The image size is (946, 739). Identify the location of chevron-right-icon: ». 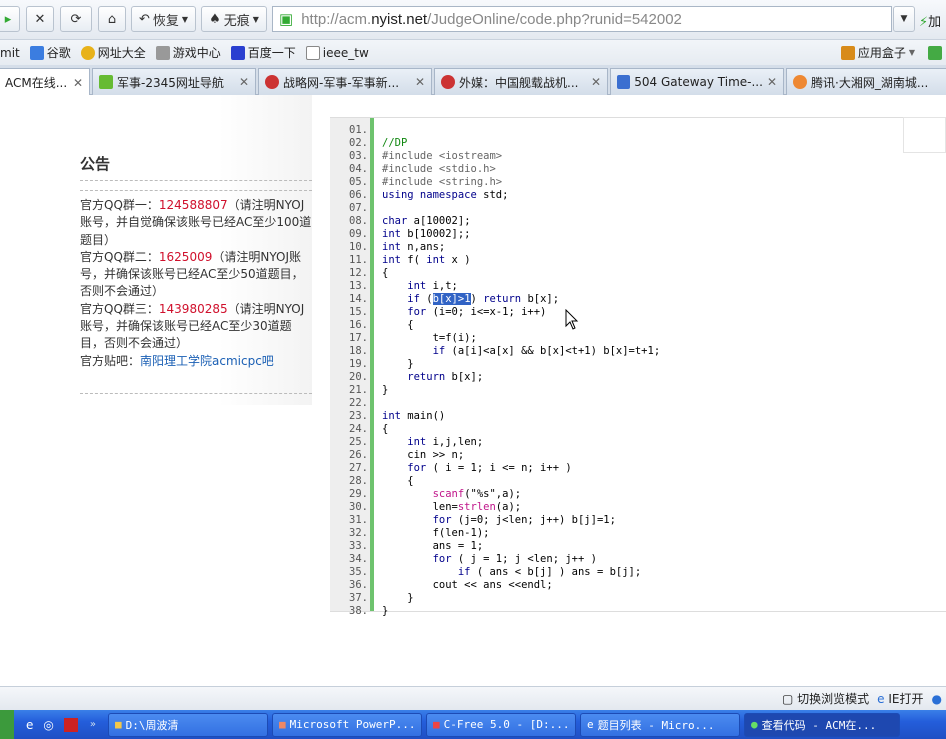
(93, 724).